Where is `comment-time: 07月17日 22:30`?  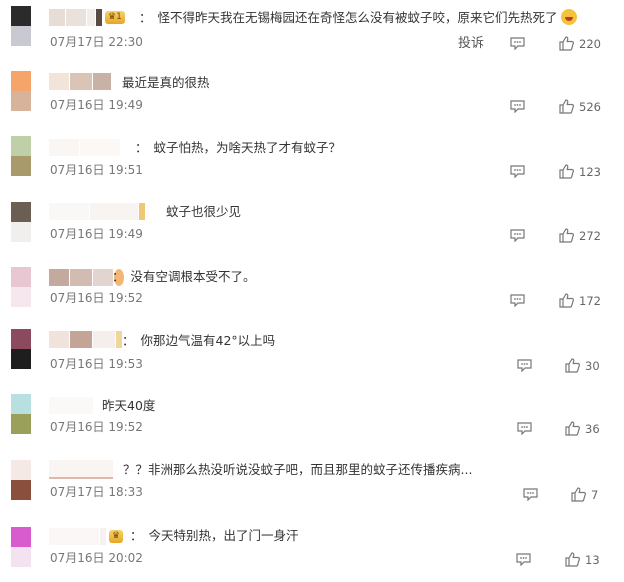
comment-time: 07月17日 22:30 is located at coordinates (96, 42).